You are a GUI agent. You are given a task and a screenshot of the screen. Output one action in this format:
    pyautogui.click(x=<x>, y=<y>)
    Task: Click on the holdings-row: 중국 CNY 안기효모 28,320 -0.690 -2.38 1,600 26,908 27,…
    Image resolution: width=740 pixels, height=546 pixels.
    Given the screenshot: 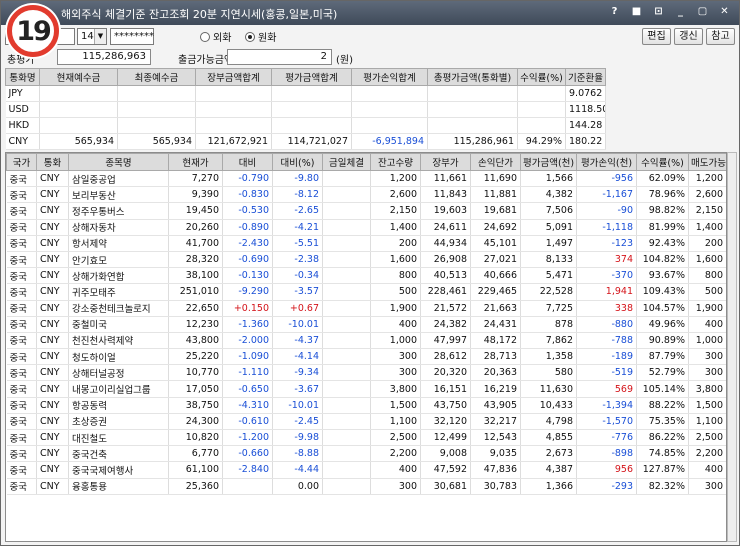 What is the action you would take?
    pyautogui.click(x=366, y=260)
    